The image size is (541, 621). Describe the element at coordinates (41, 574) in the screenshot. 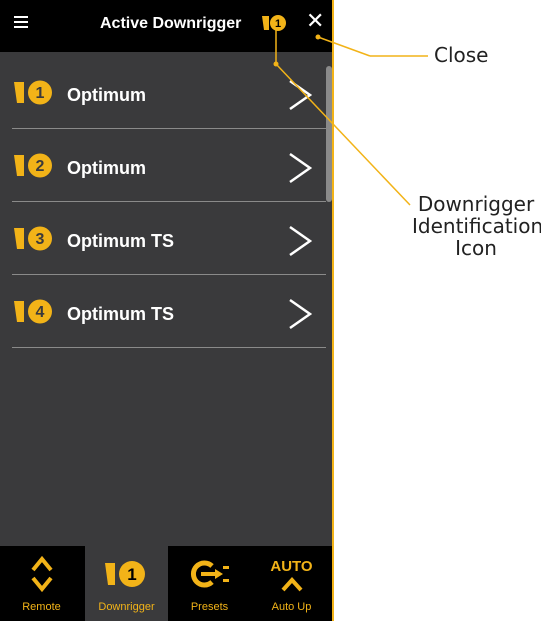

I see `up-down-chevrons-icon` at that location.